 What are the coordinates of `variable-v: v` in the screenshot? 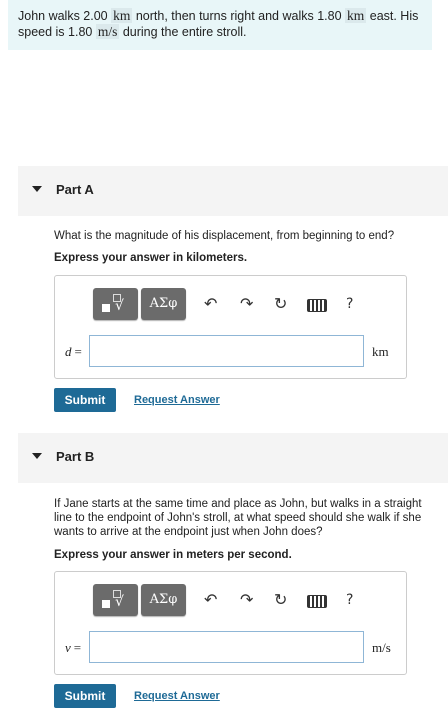 It's located at (68, 647).